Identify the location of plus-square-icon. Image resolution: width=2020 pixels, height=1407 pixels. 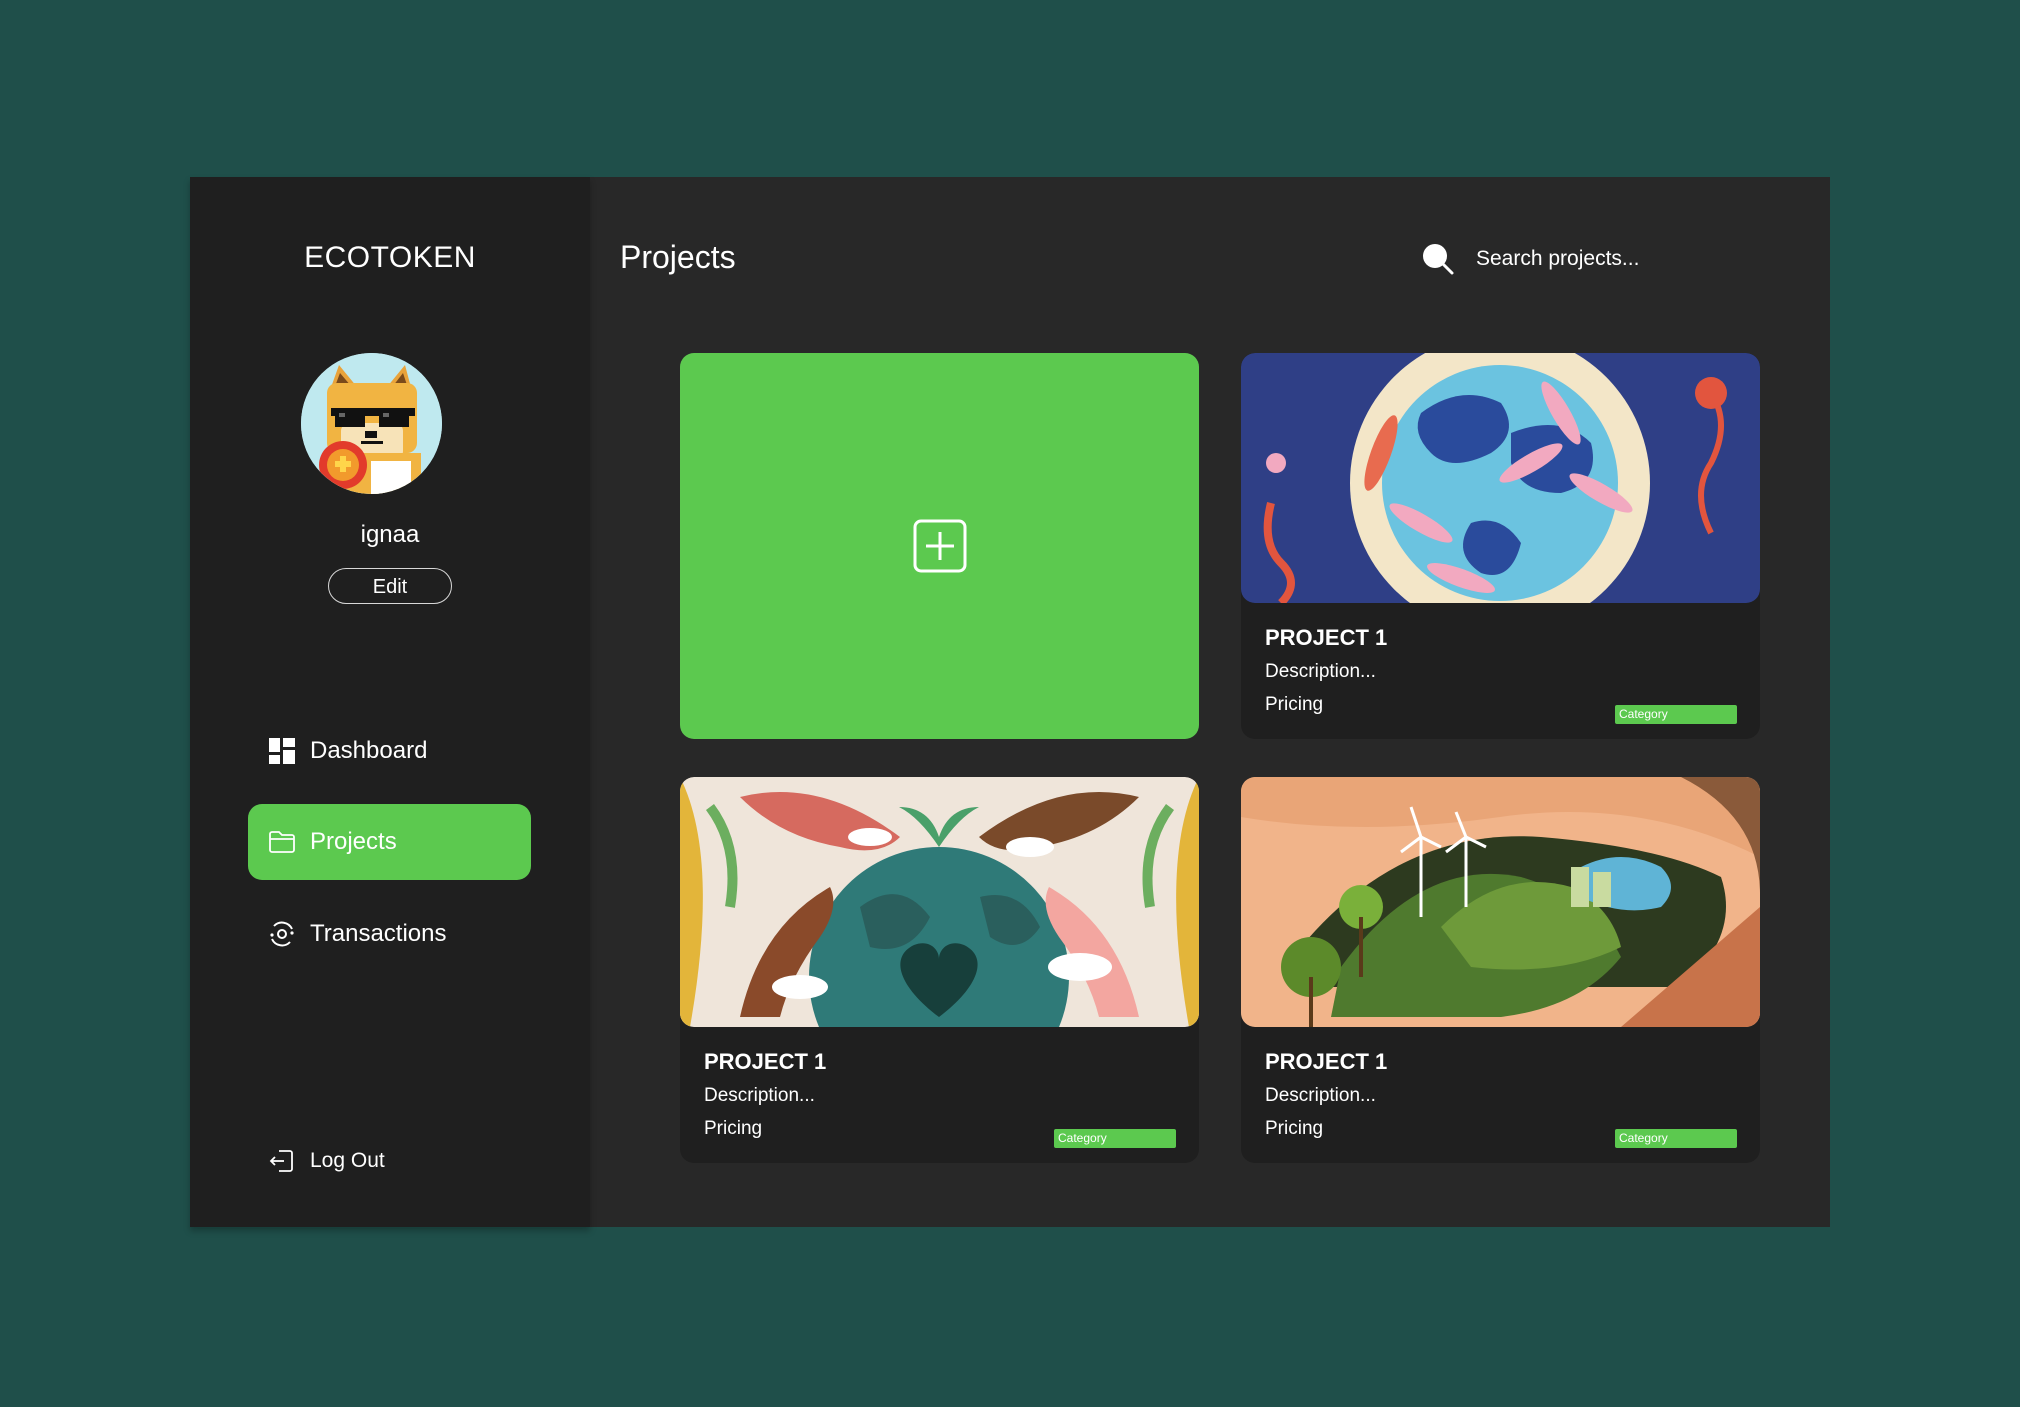
(939, 546).